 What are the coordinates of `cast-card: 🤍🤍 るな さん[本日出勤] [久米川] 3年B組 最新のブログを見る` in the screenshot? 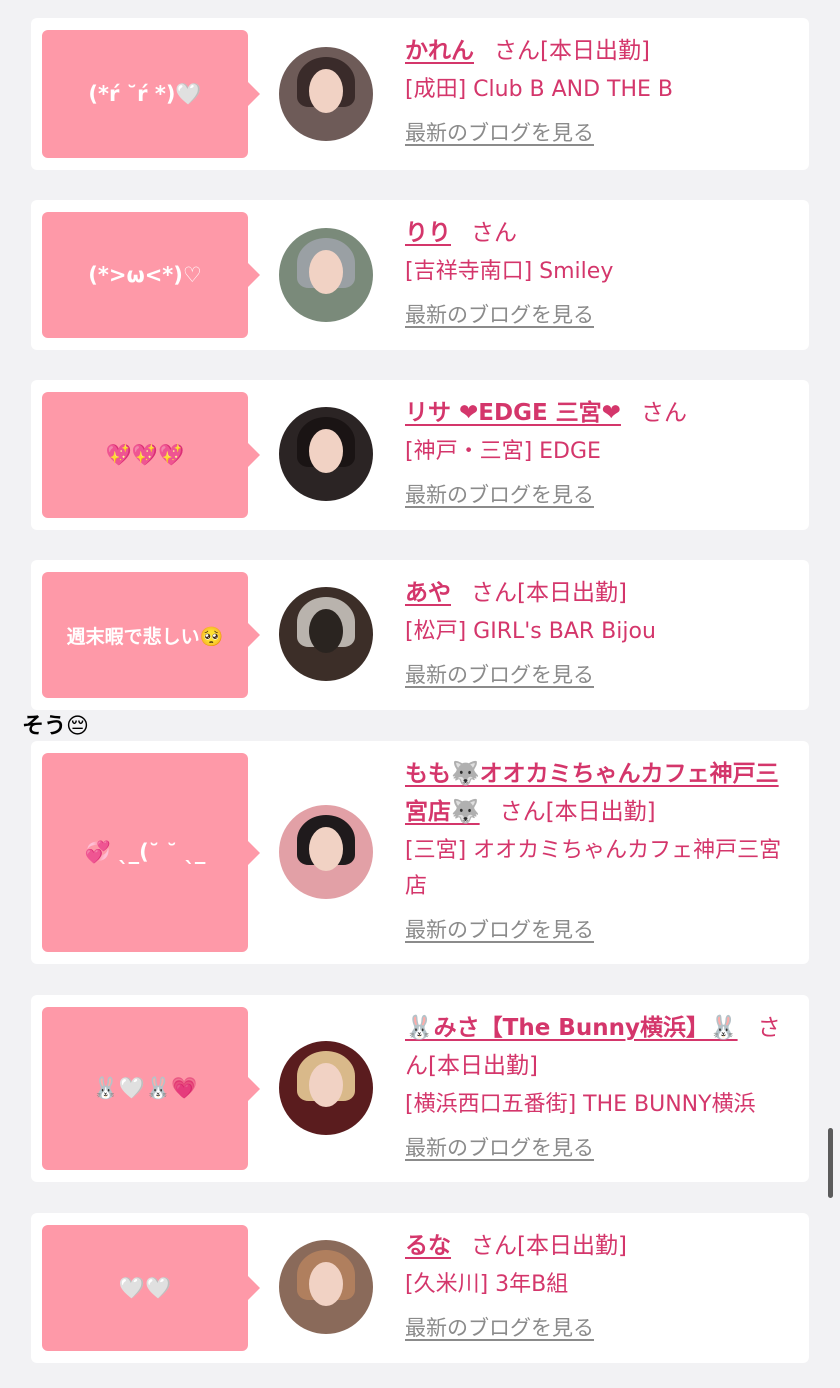 It's located at (420, 1288).